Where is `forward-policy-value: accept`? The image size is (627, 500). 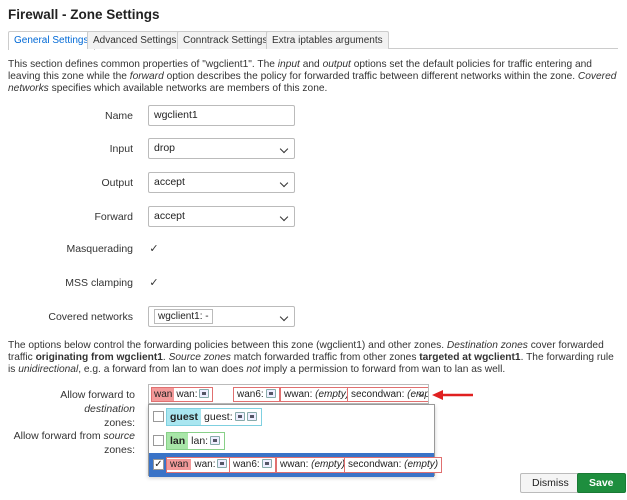
forward-policy-value: accept is located at coordinates (169, 216).